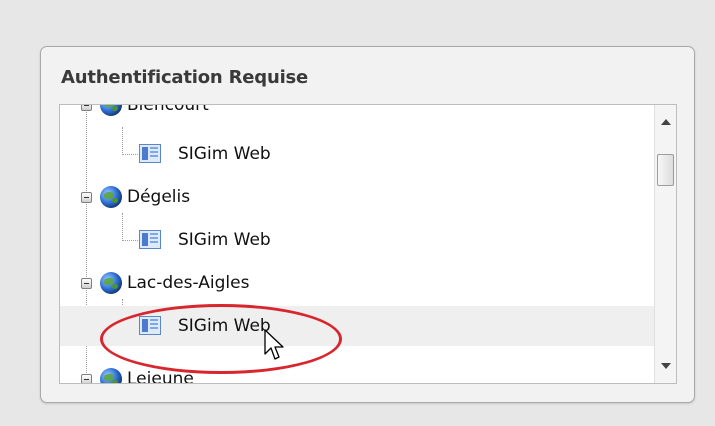 This screenshot has height=426, width=715. I want to click on tree-item-degelis: Dégelis, so click(357, 197).